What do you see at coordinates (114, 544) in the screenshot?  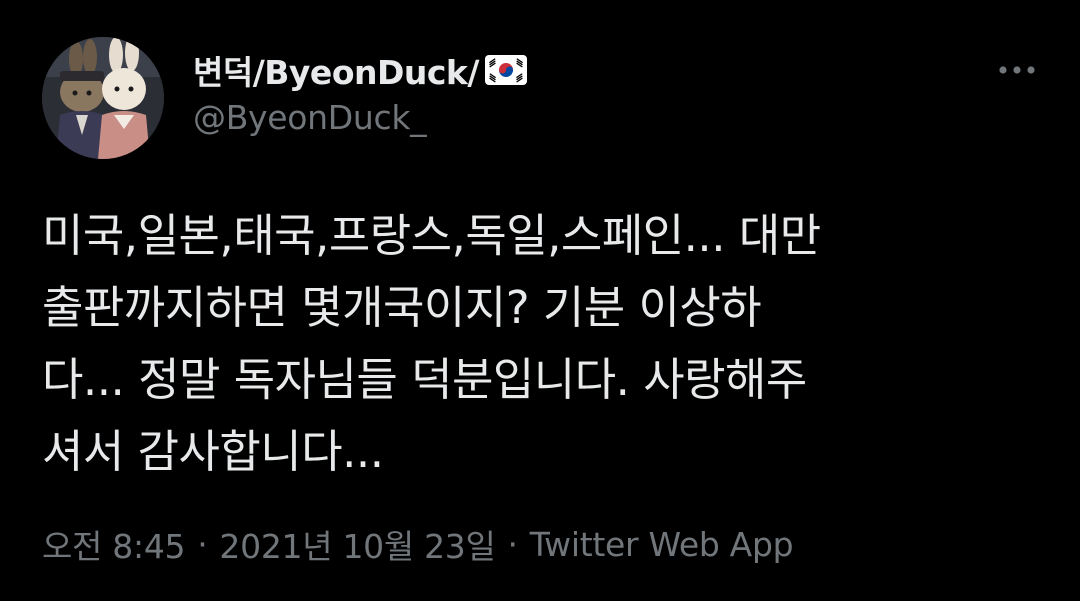 I see `tweet-time: 오전 8:45` at bounding box center [114, 544].